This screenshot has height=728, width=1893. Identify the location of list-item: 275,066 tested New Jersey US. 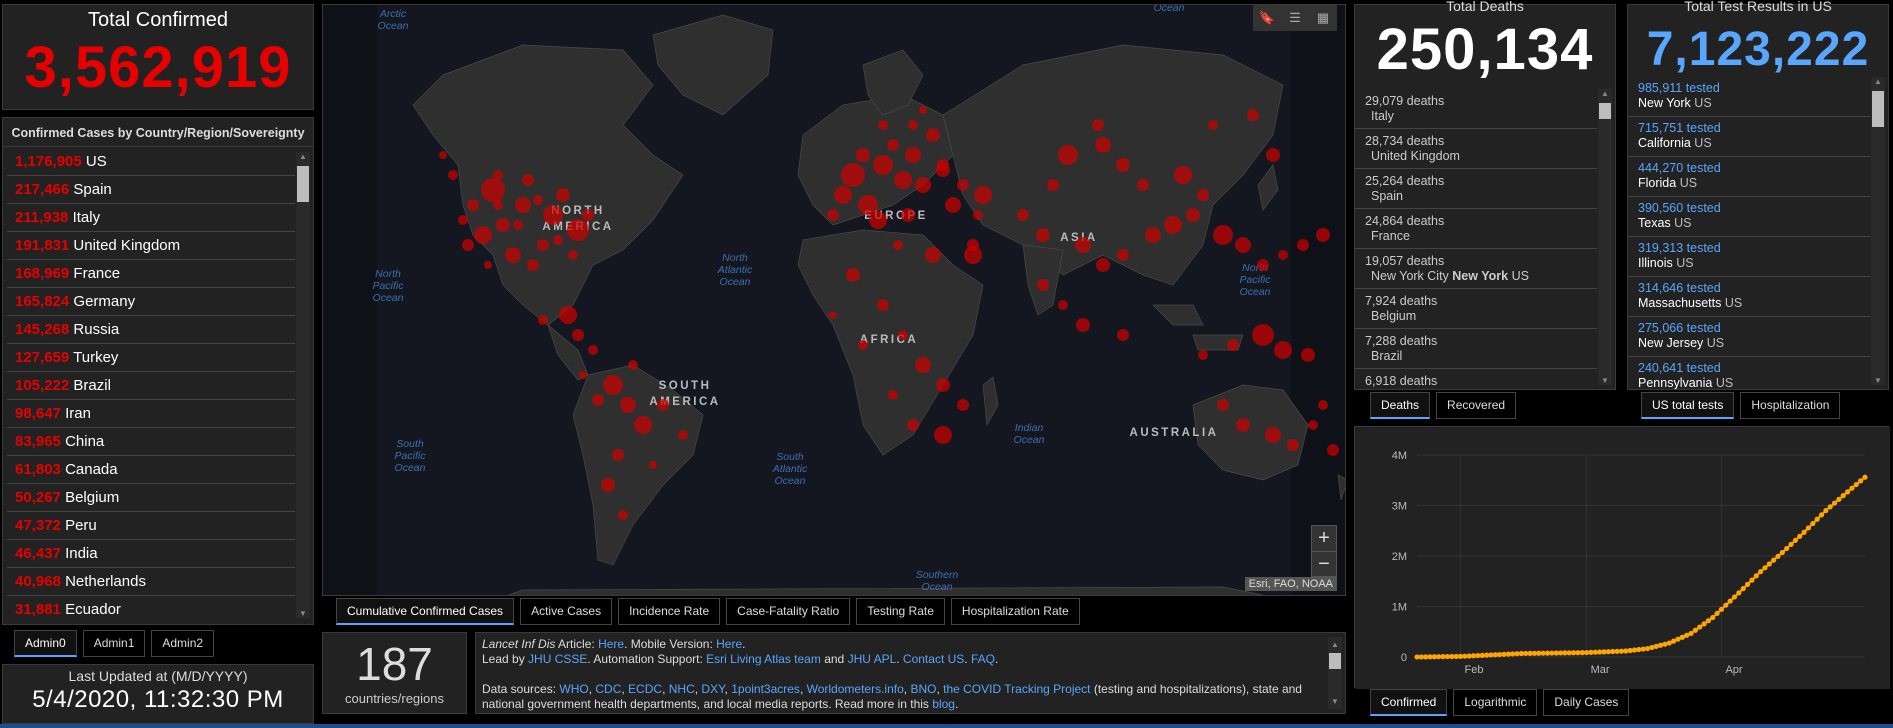
(1749, 337).